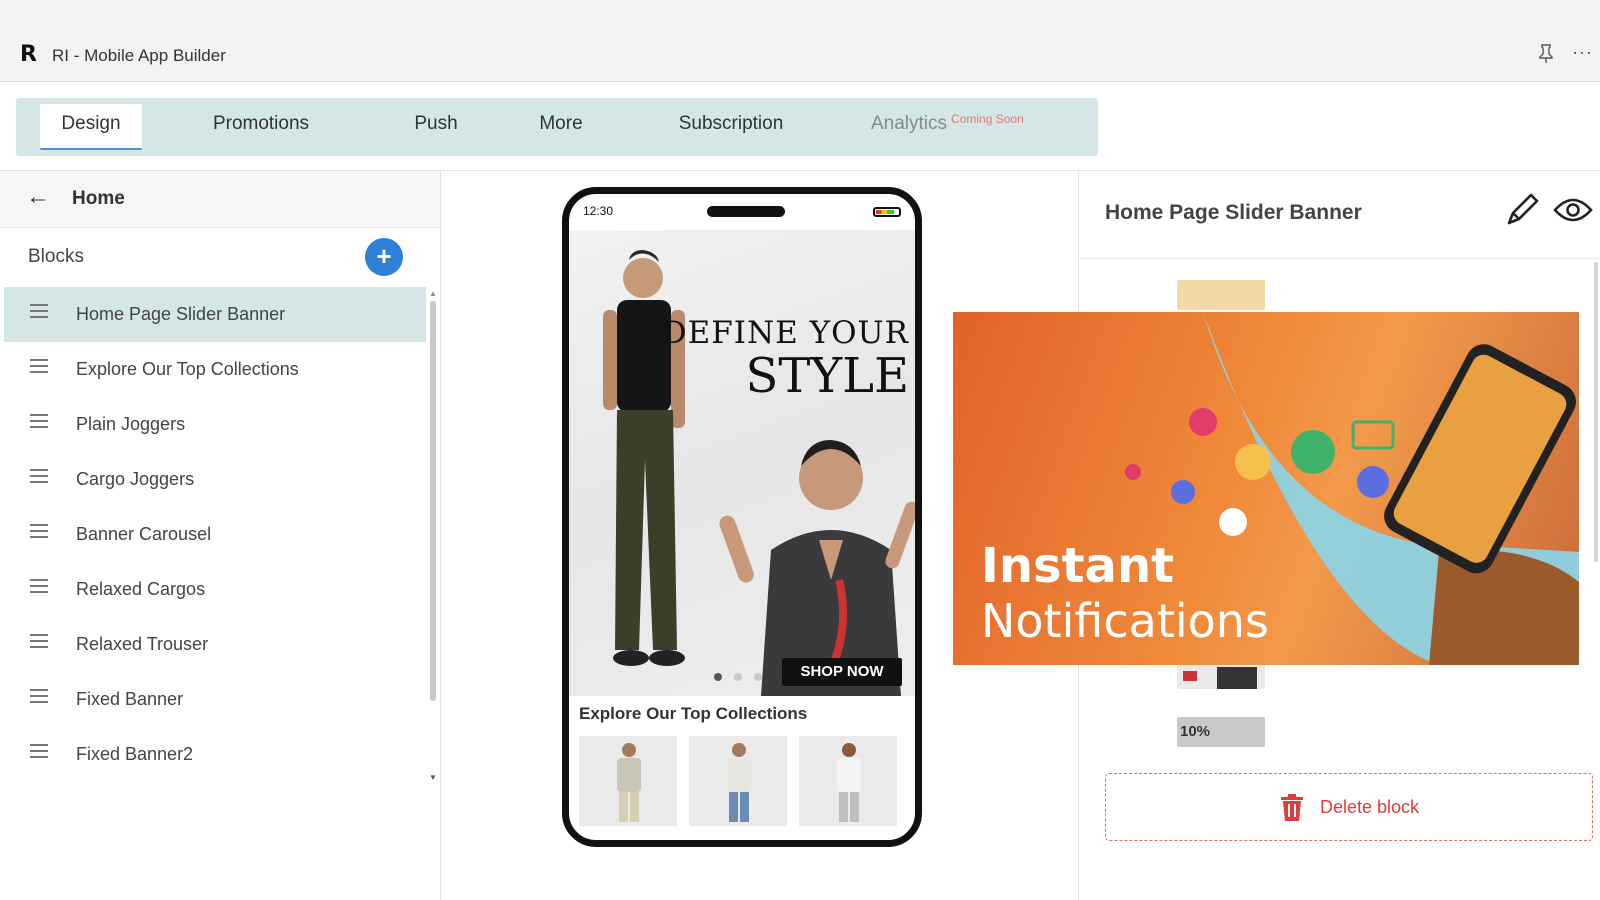  I want to click on hero-pagination, so click(744, 677).